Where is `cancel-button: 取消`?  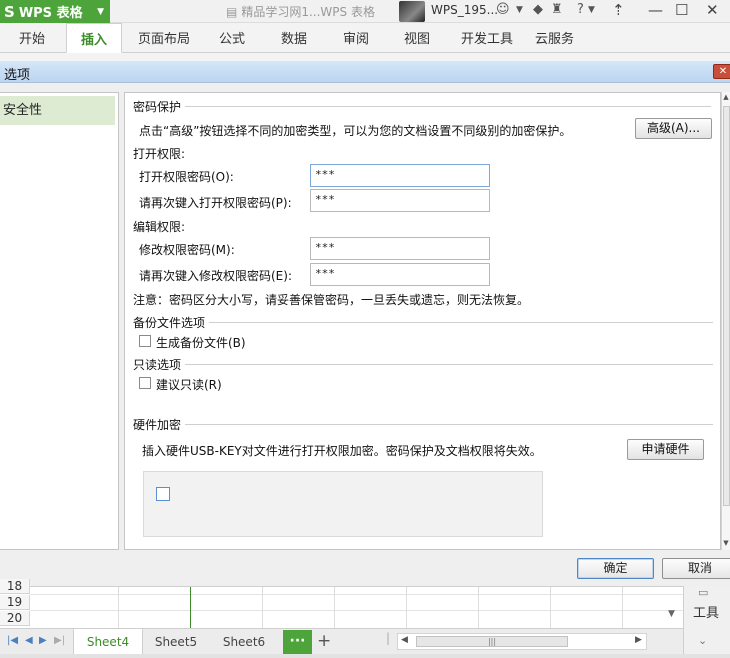
cancel-button: 取消 is located at coordinates (696, 568).